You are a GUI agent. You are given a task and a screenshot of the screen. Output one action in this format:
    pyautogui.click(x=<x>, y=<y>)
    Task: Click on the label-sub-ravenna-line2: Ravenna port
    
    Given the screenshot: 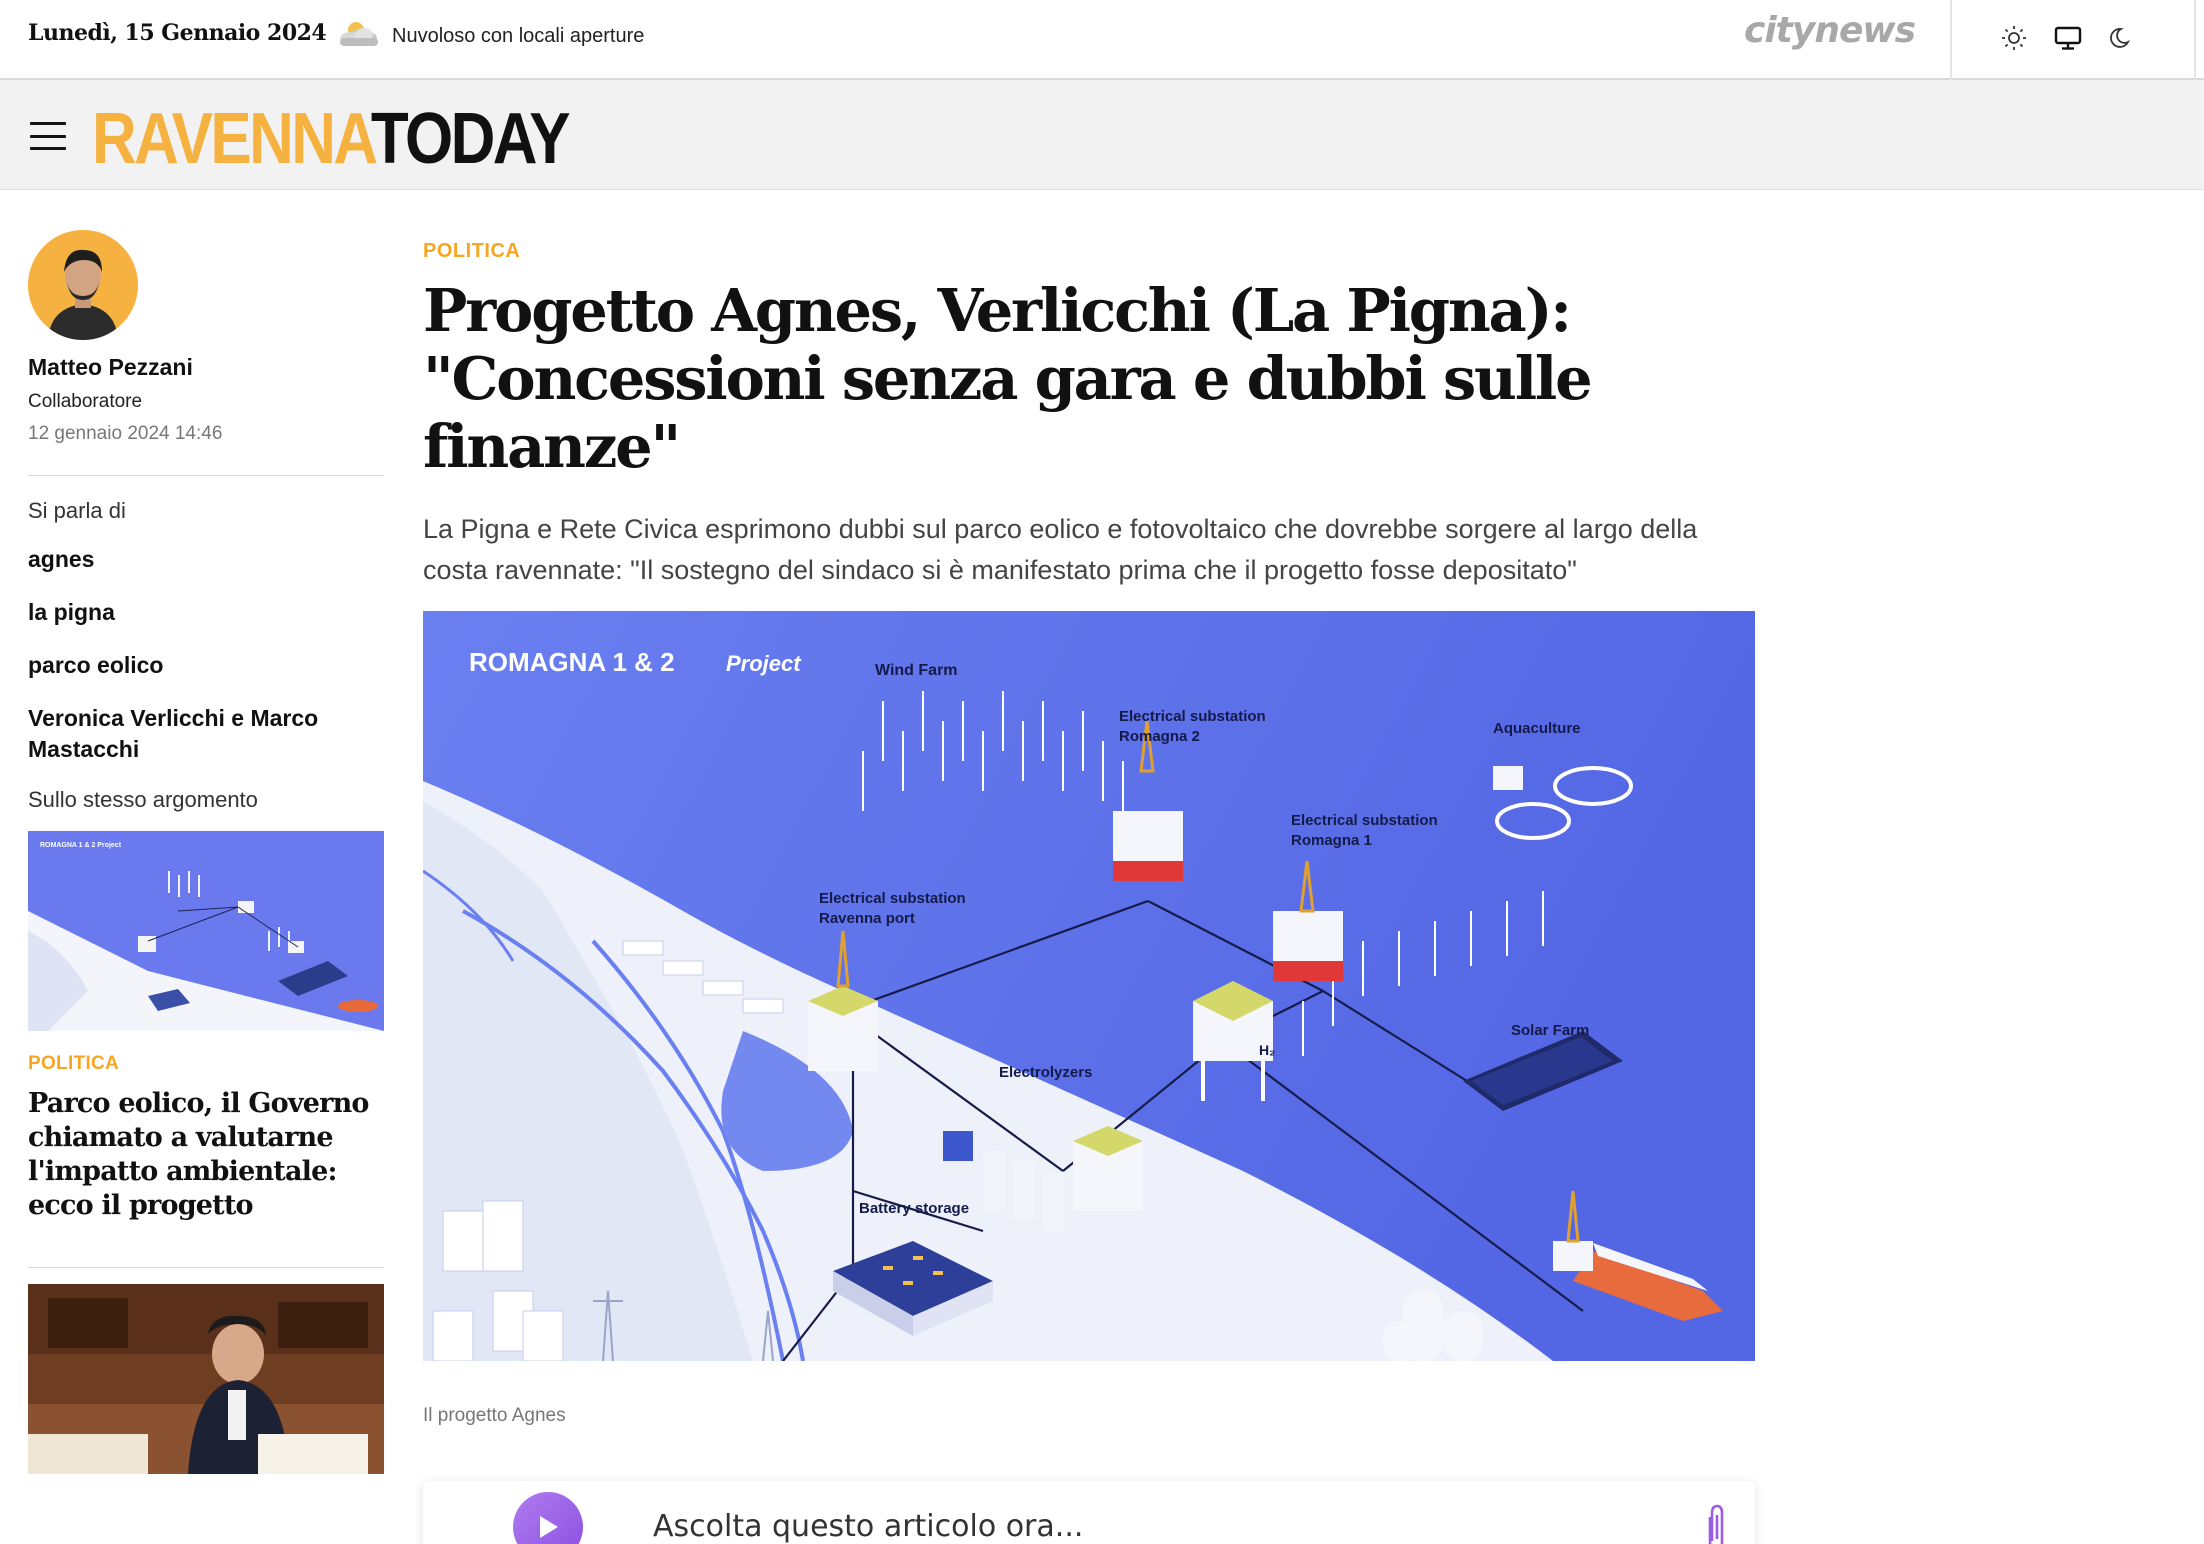 What is the action you would take?
    pyautogui.click(x=867, y=918)
    